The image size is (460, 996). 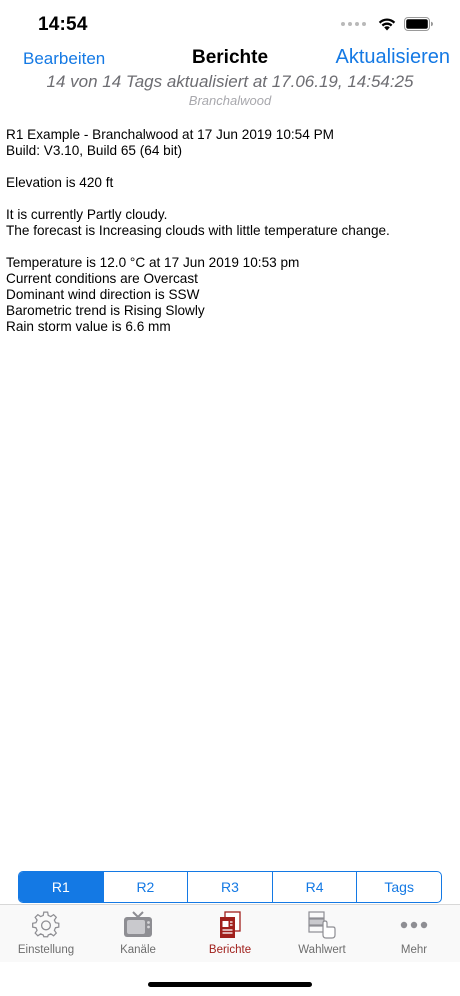 I want to click on report-line: Build: V3.10, Build 65 (64 bit), so click(x=94, y=150).